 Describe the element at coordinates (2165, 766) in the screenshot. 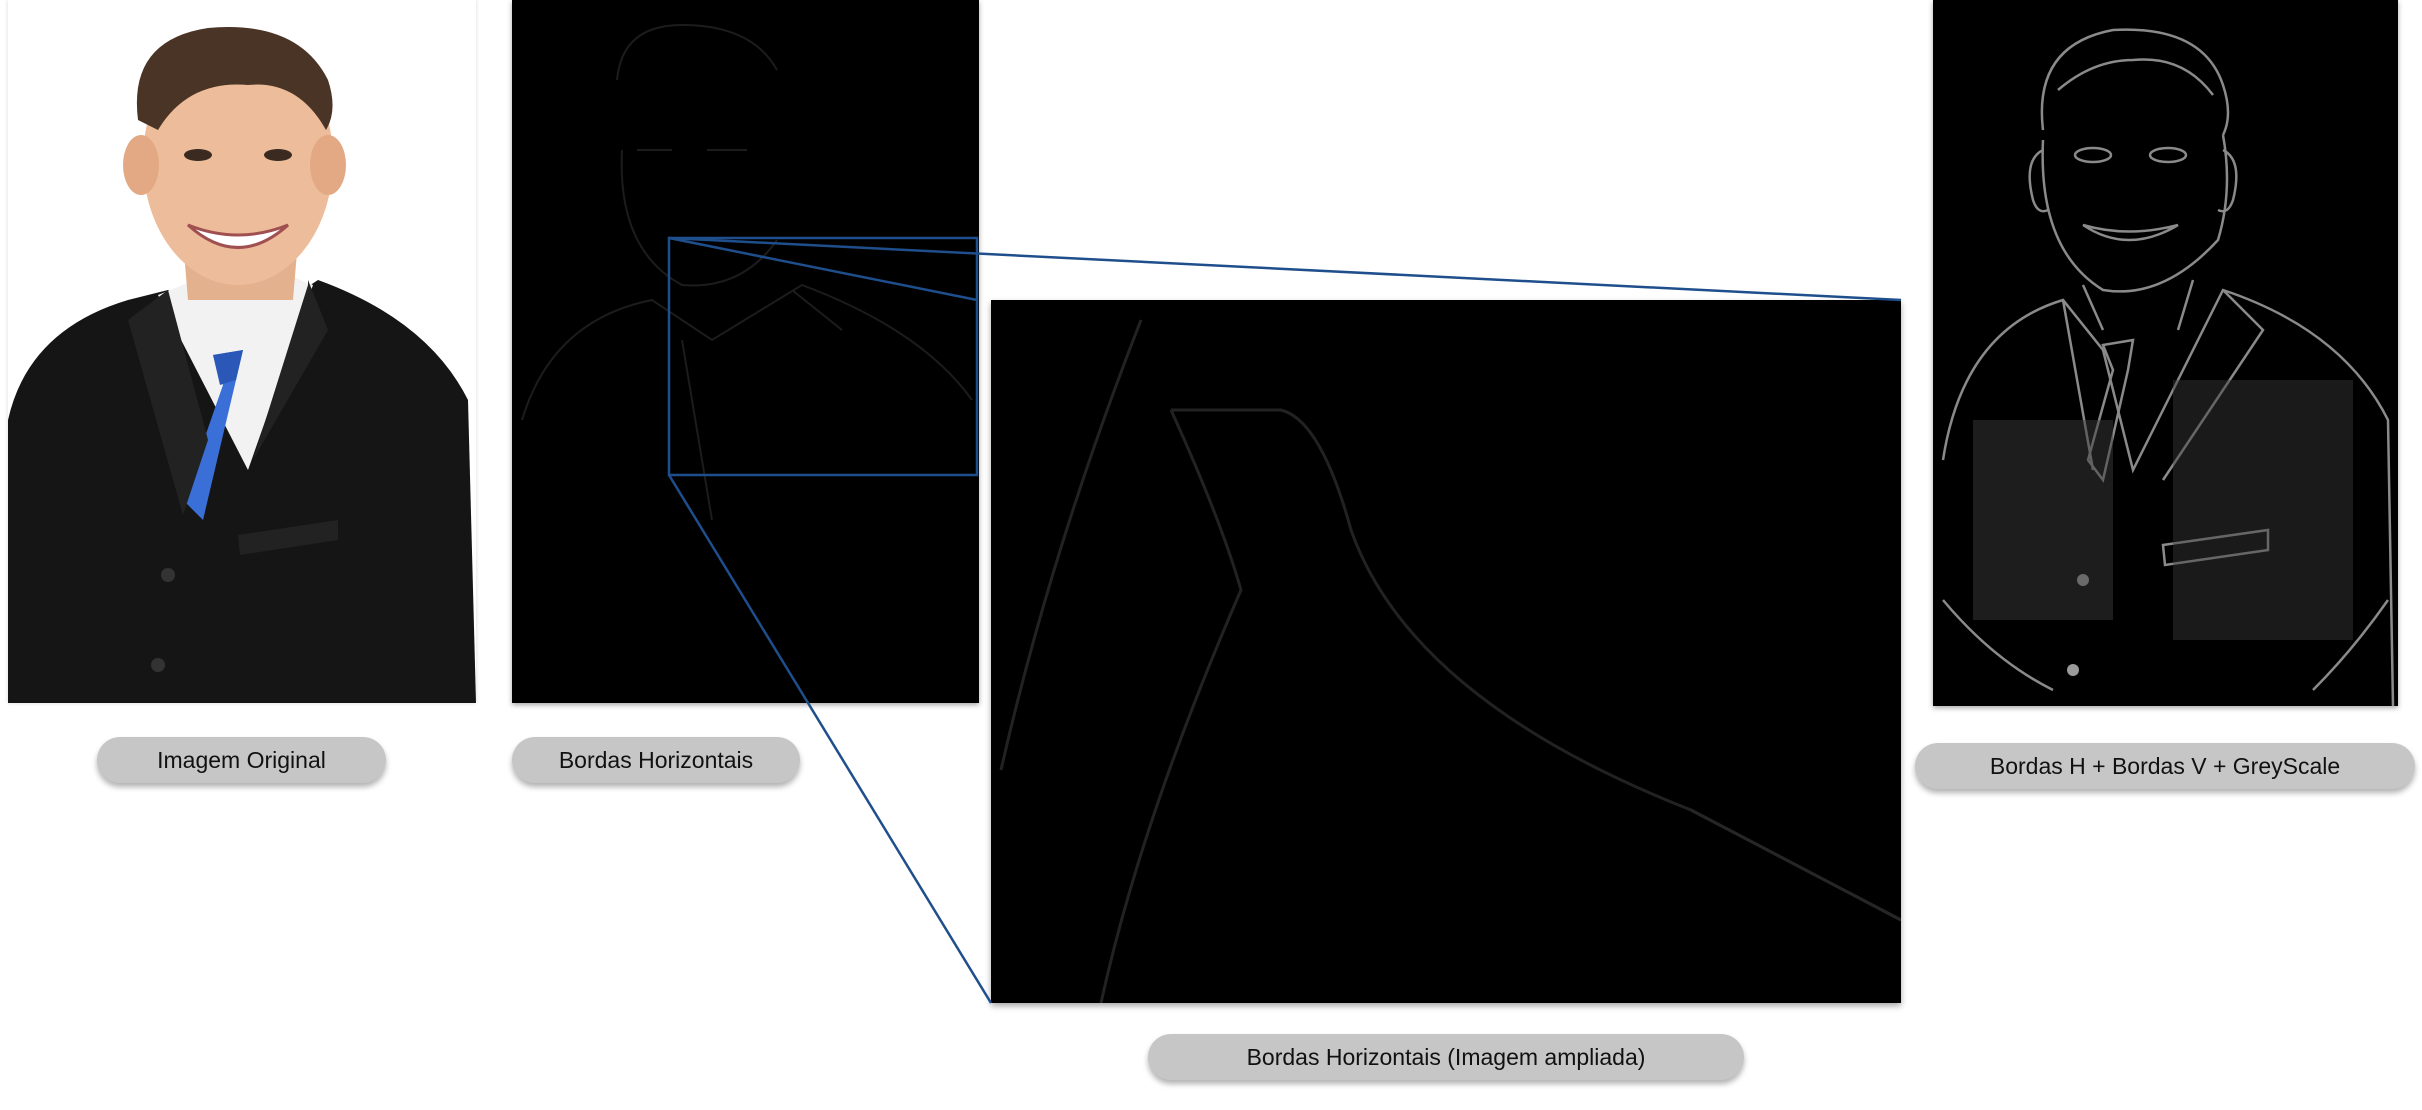

I see `caption-combined: Bordas H + Bordas V + GreyScale` at that location.